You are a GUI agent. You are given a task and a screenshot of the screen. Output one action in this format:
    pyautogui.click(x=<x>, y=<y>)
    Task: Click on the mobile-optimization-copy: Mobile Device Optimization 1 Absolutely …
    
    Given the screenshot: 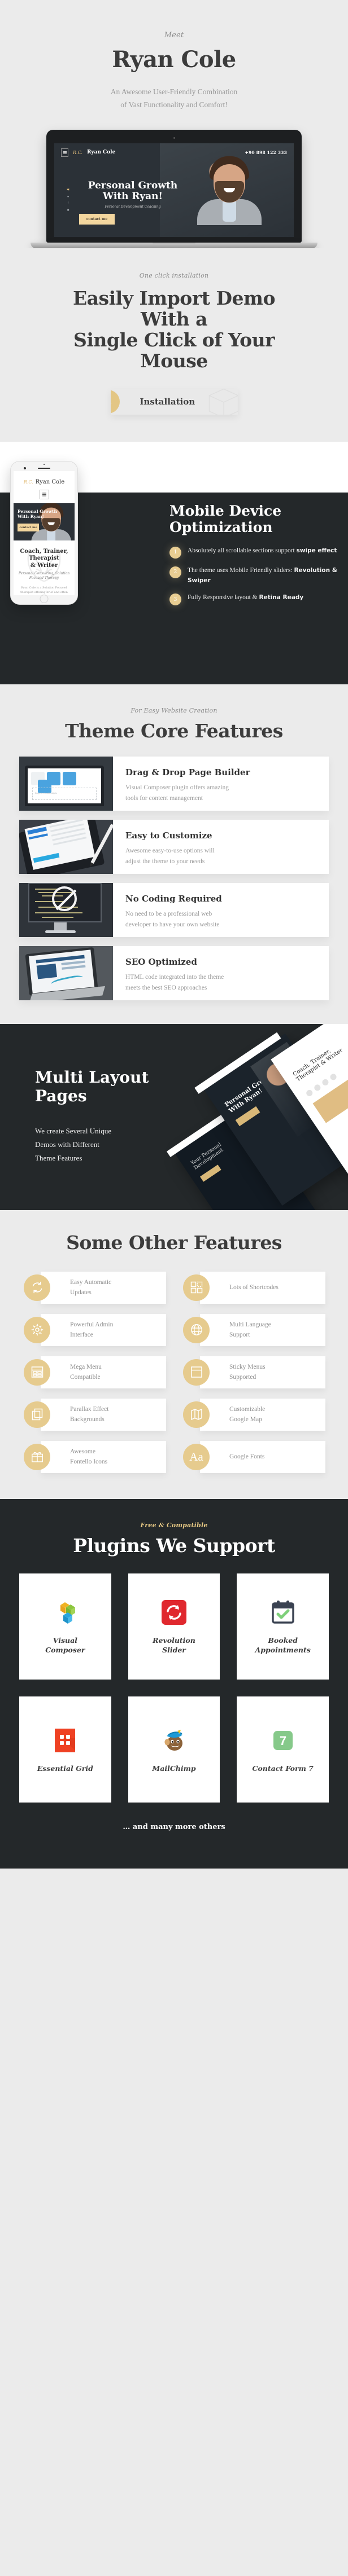 What is the action you would take?
    pyautogui.click(x=254, y=558)
    